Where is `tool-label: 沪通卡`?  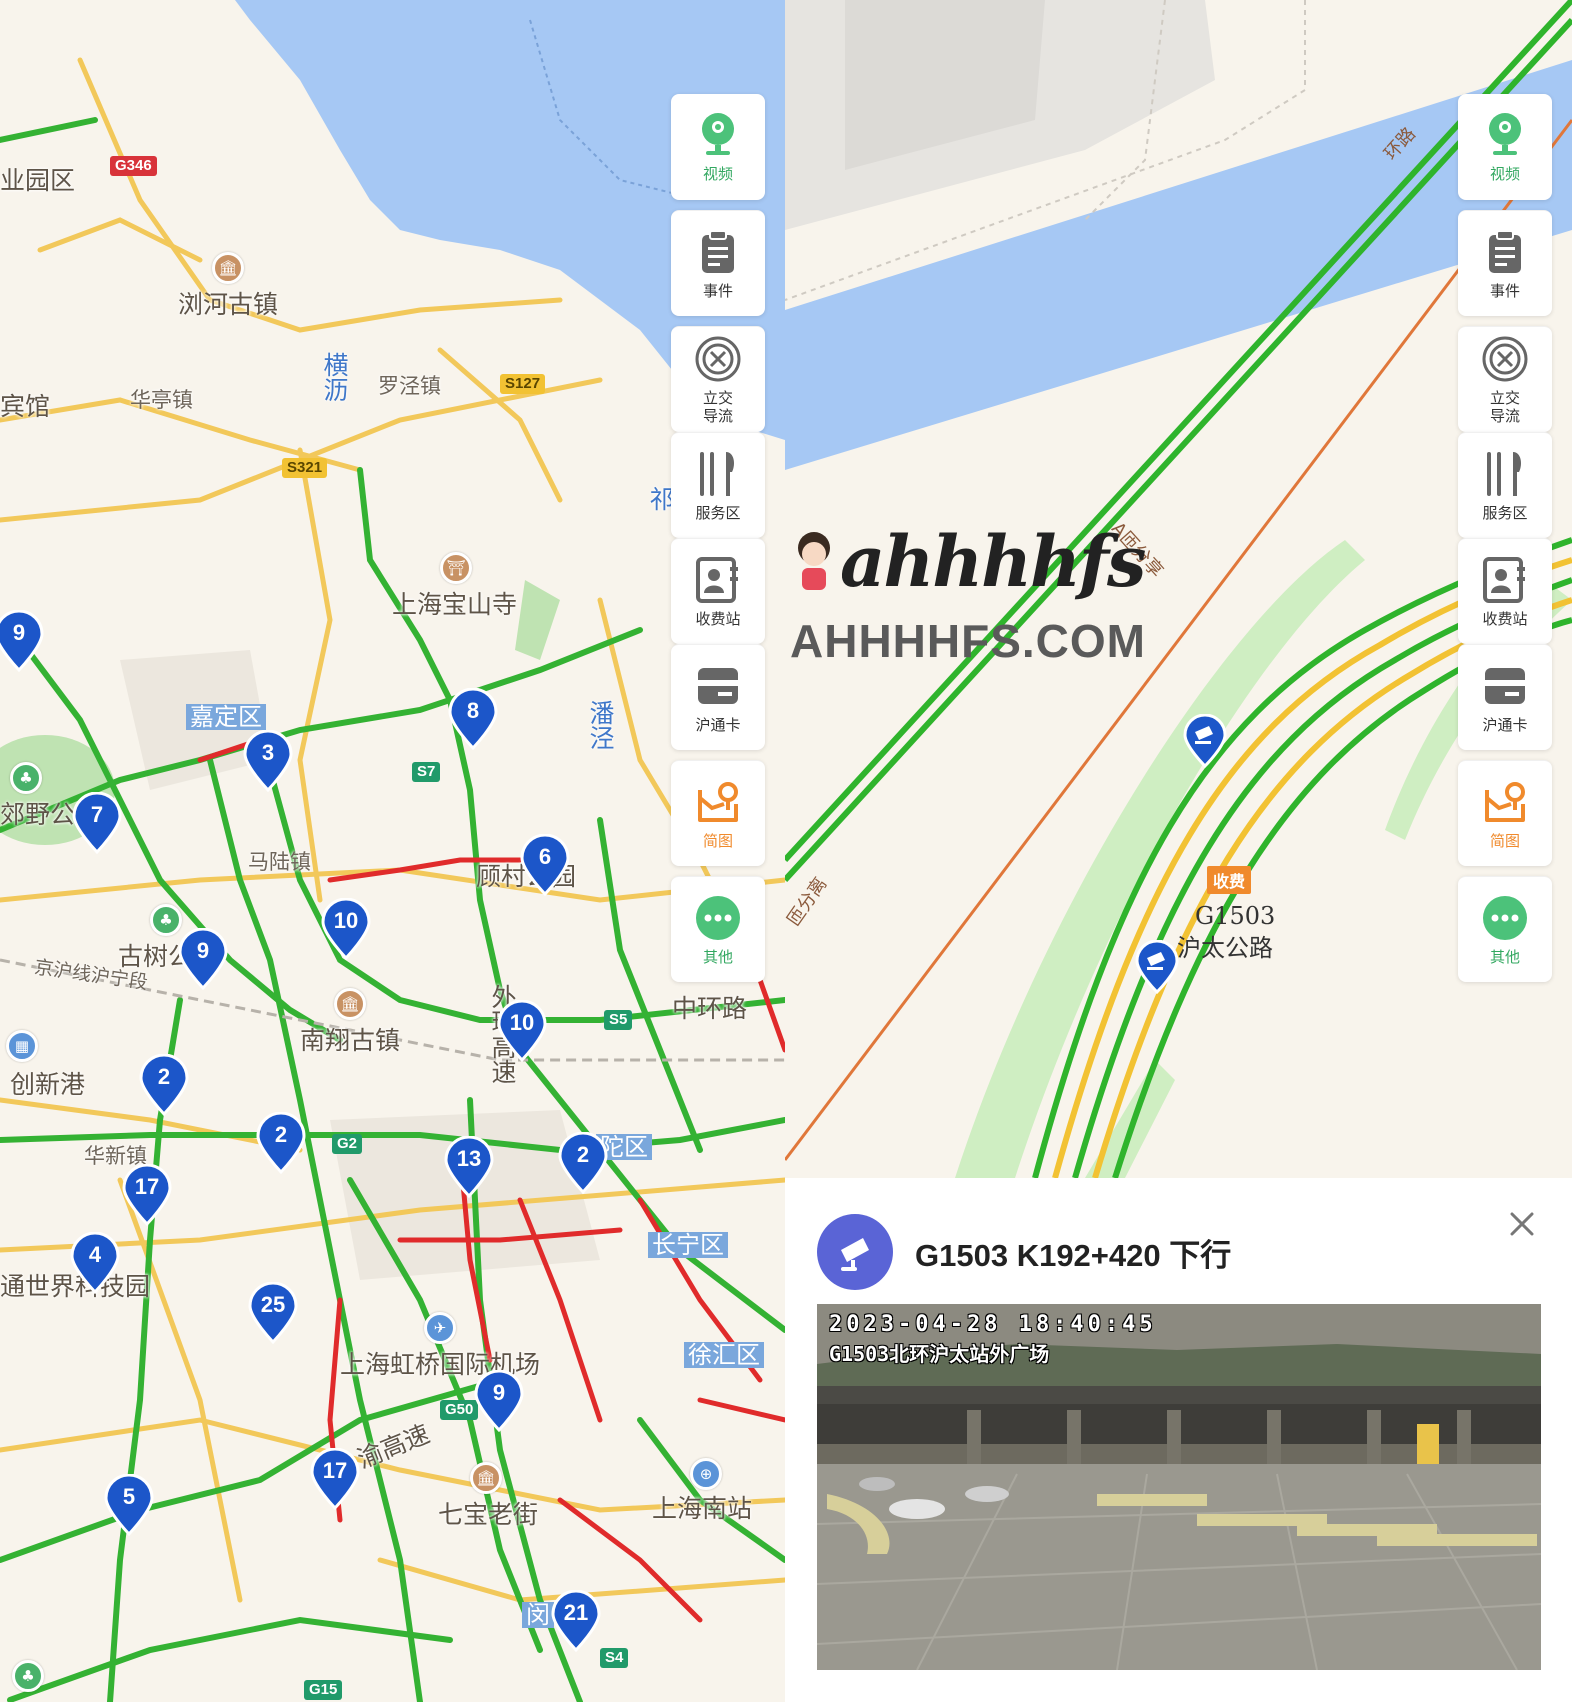 tool-label: 沪通卡 is located at coordinates (718, 724).